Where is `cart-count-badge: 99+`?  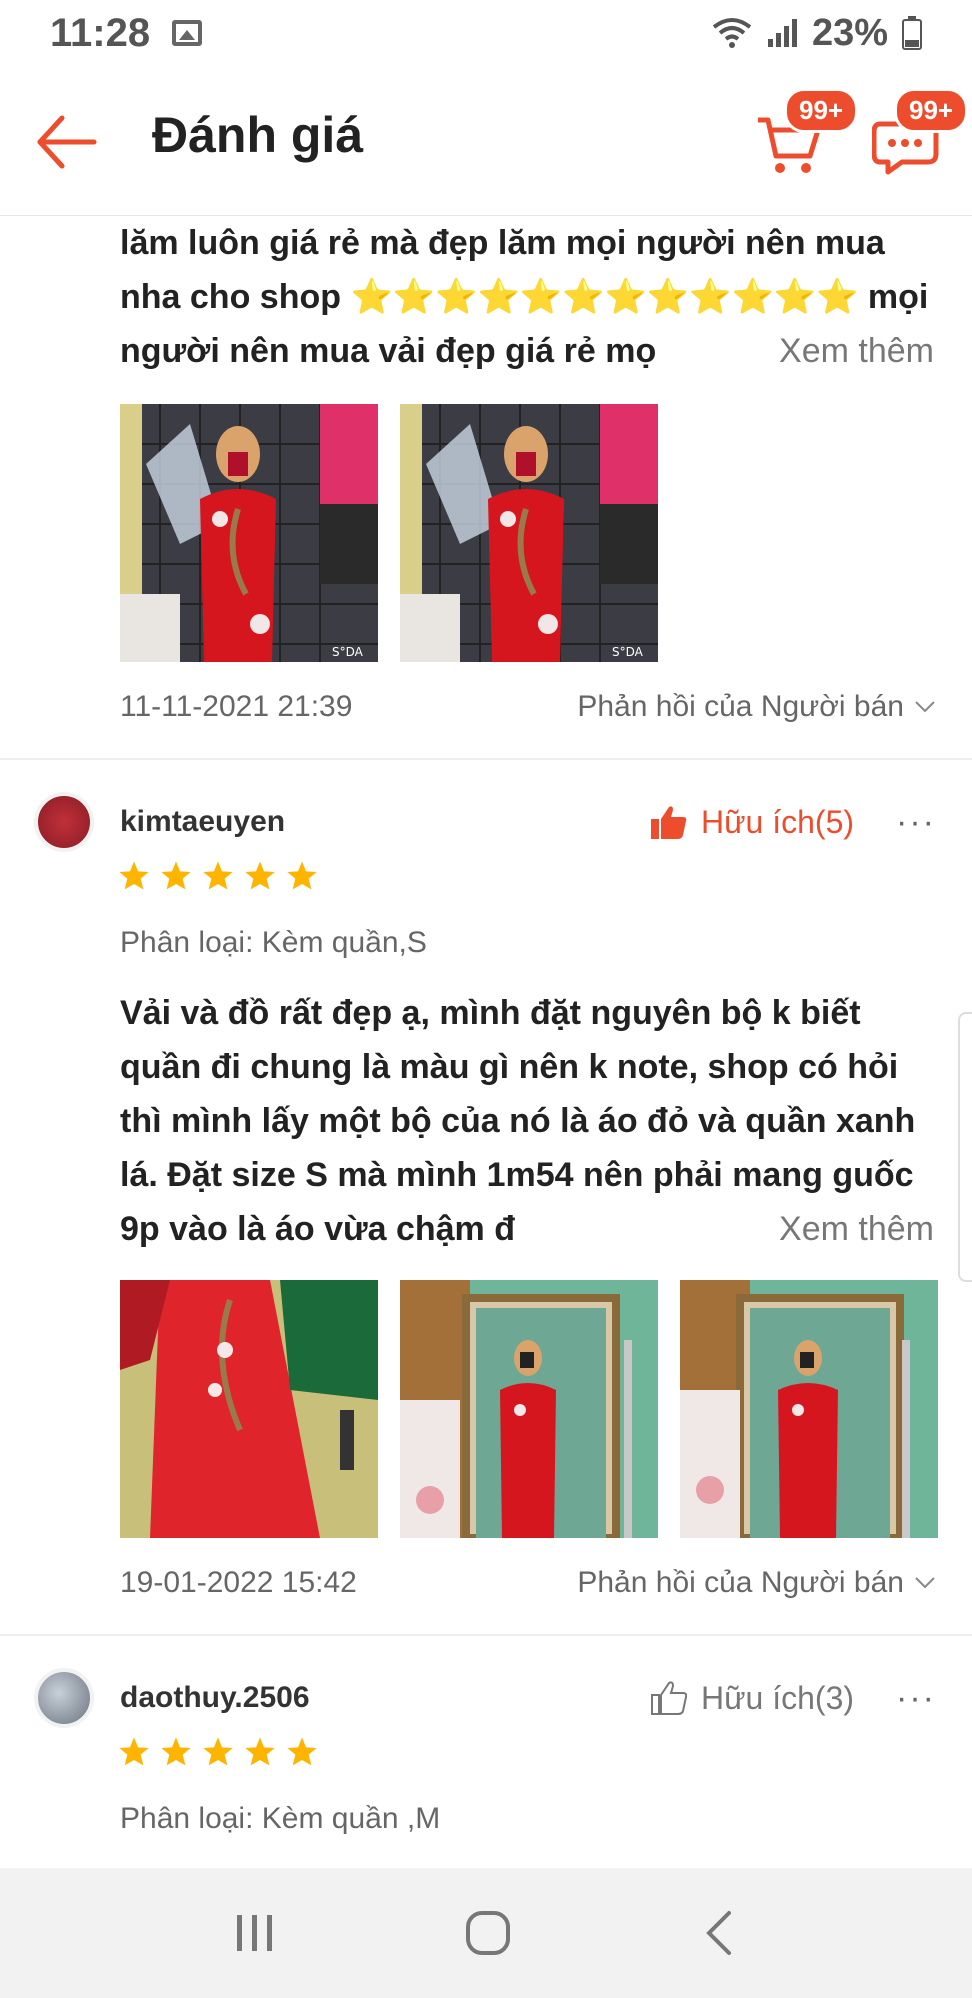
cart-count-badge: 99+ is located at coordinates (821, 110).